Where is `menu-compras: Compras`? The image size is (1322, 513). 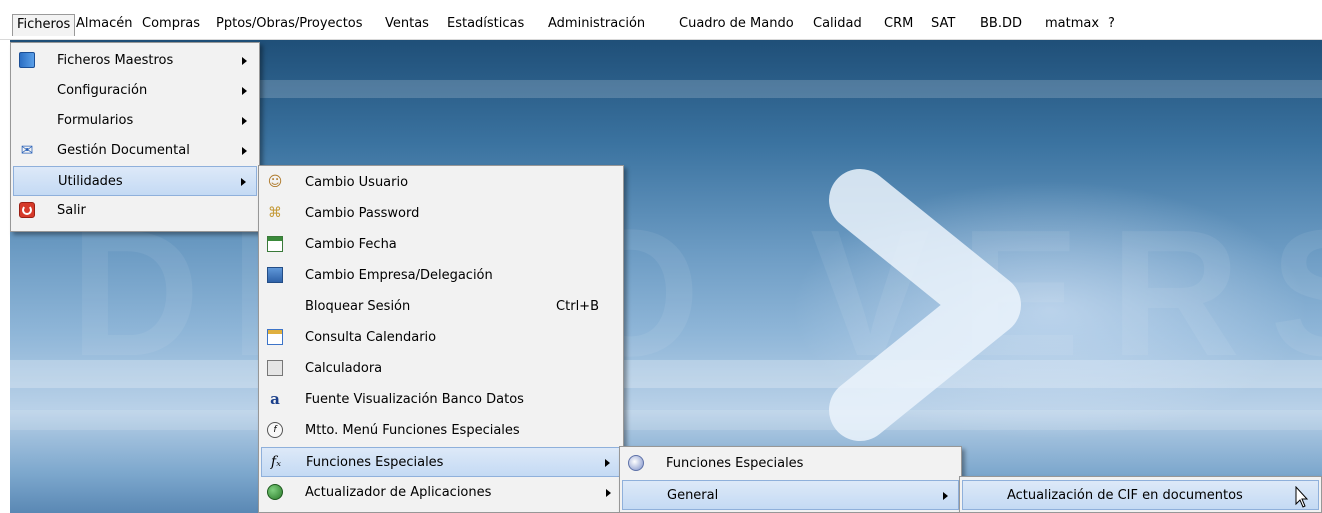 menu-compras: Compras is located at coordinates (171, 25).